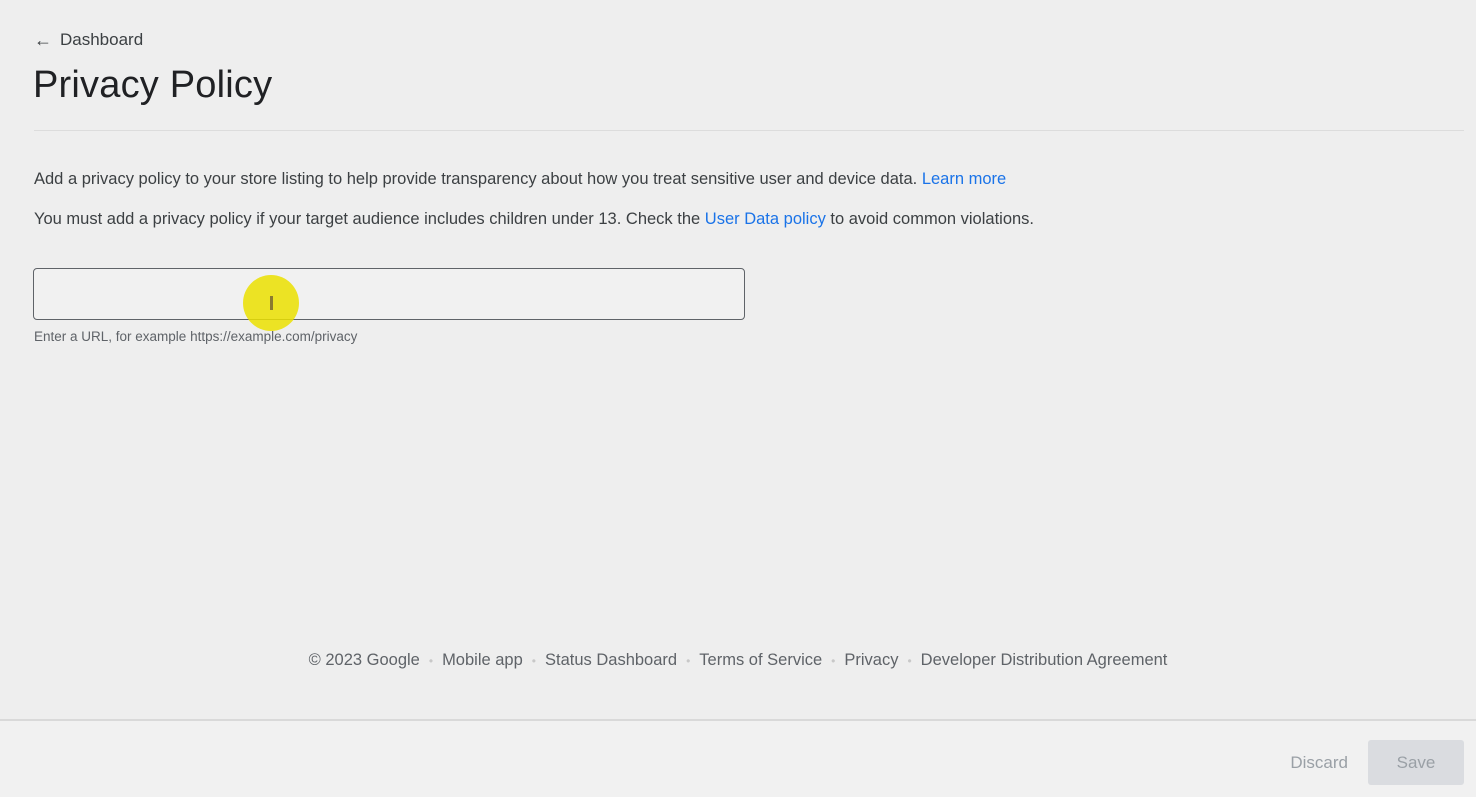 This screenshot has height=797, width=1476. Describe the element at coordinates (389, 294) in the screenshot. I see `privacy-policy-url-input` at that location.